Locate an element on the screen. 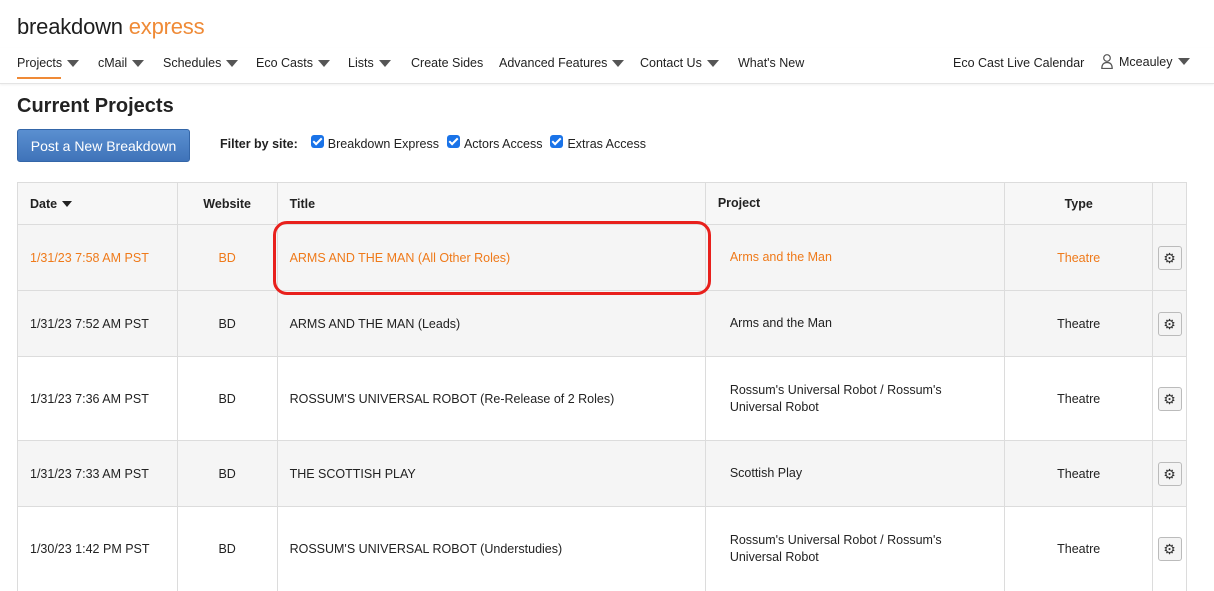  brand-logo: breakdown express is located at coordinates (111, 27).